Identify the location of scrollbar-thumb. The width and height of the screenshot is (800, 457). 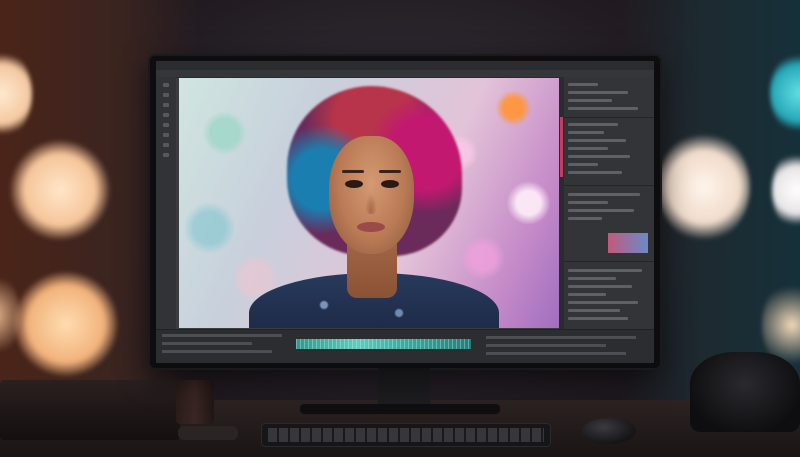
(561, 147).